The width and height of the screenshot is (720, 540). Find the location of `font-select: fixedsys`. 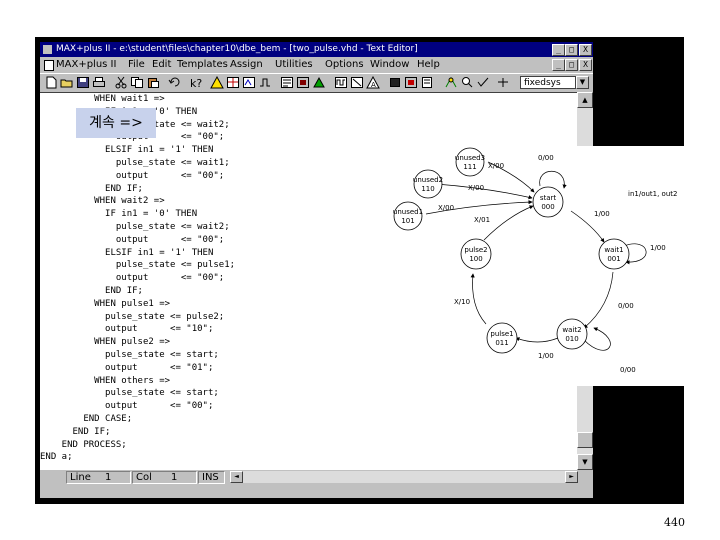

font-select: fixedsys is located at coordinates (548, 82).